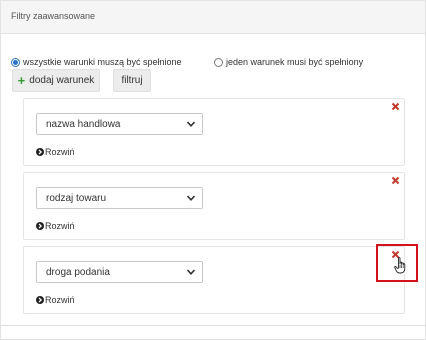 Image resolution: width=426 pixels, height=340 pixels. What do you see at coordinates (213, 17) in the screenshot?
I see `panel-title: Filtry zaawansowane` at bounding box center [213, 17].